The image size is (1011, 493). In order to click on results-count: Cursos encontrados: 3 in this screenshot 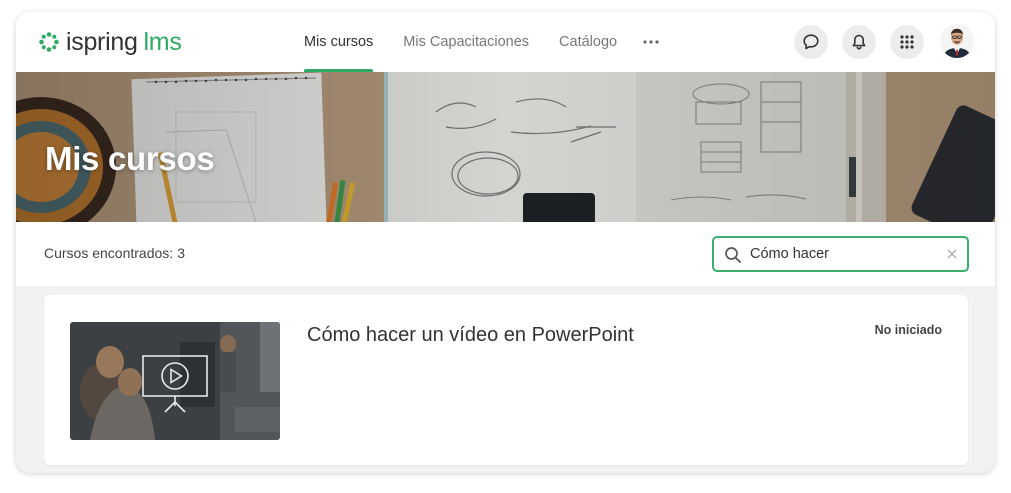, I will do `click(114, 253)`.